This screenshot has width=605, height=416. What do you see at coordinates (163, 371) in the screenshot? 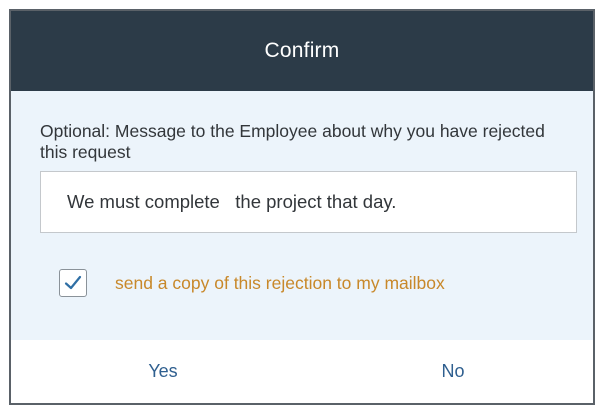
I see `yes-button: Yes` at bounding box center [163, 371].